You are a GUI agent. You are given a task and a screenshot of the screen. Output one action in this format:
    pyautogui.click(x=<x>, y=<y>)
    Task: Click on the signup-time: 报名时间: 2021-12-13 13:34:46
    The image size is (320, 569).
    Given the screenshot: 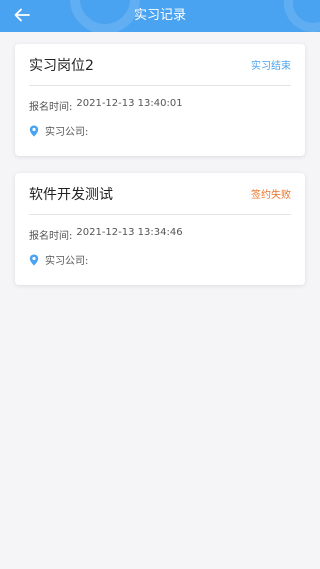 What is the action you would take?
    pyautogui.click(x=160, y=234)
    